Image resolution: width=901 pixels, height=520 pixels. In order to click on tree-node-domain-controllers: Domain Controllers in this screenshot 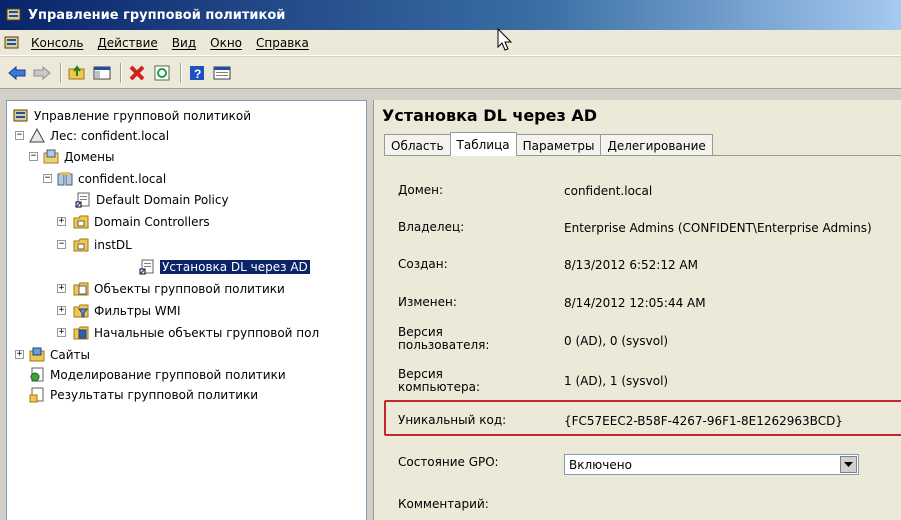, I will do `click(141, 222)`.